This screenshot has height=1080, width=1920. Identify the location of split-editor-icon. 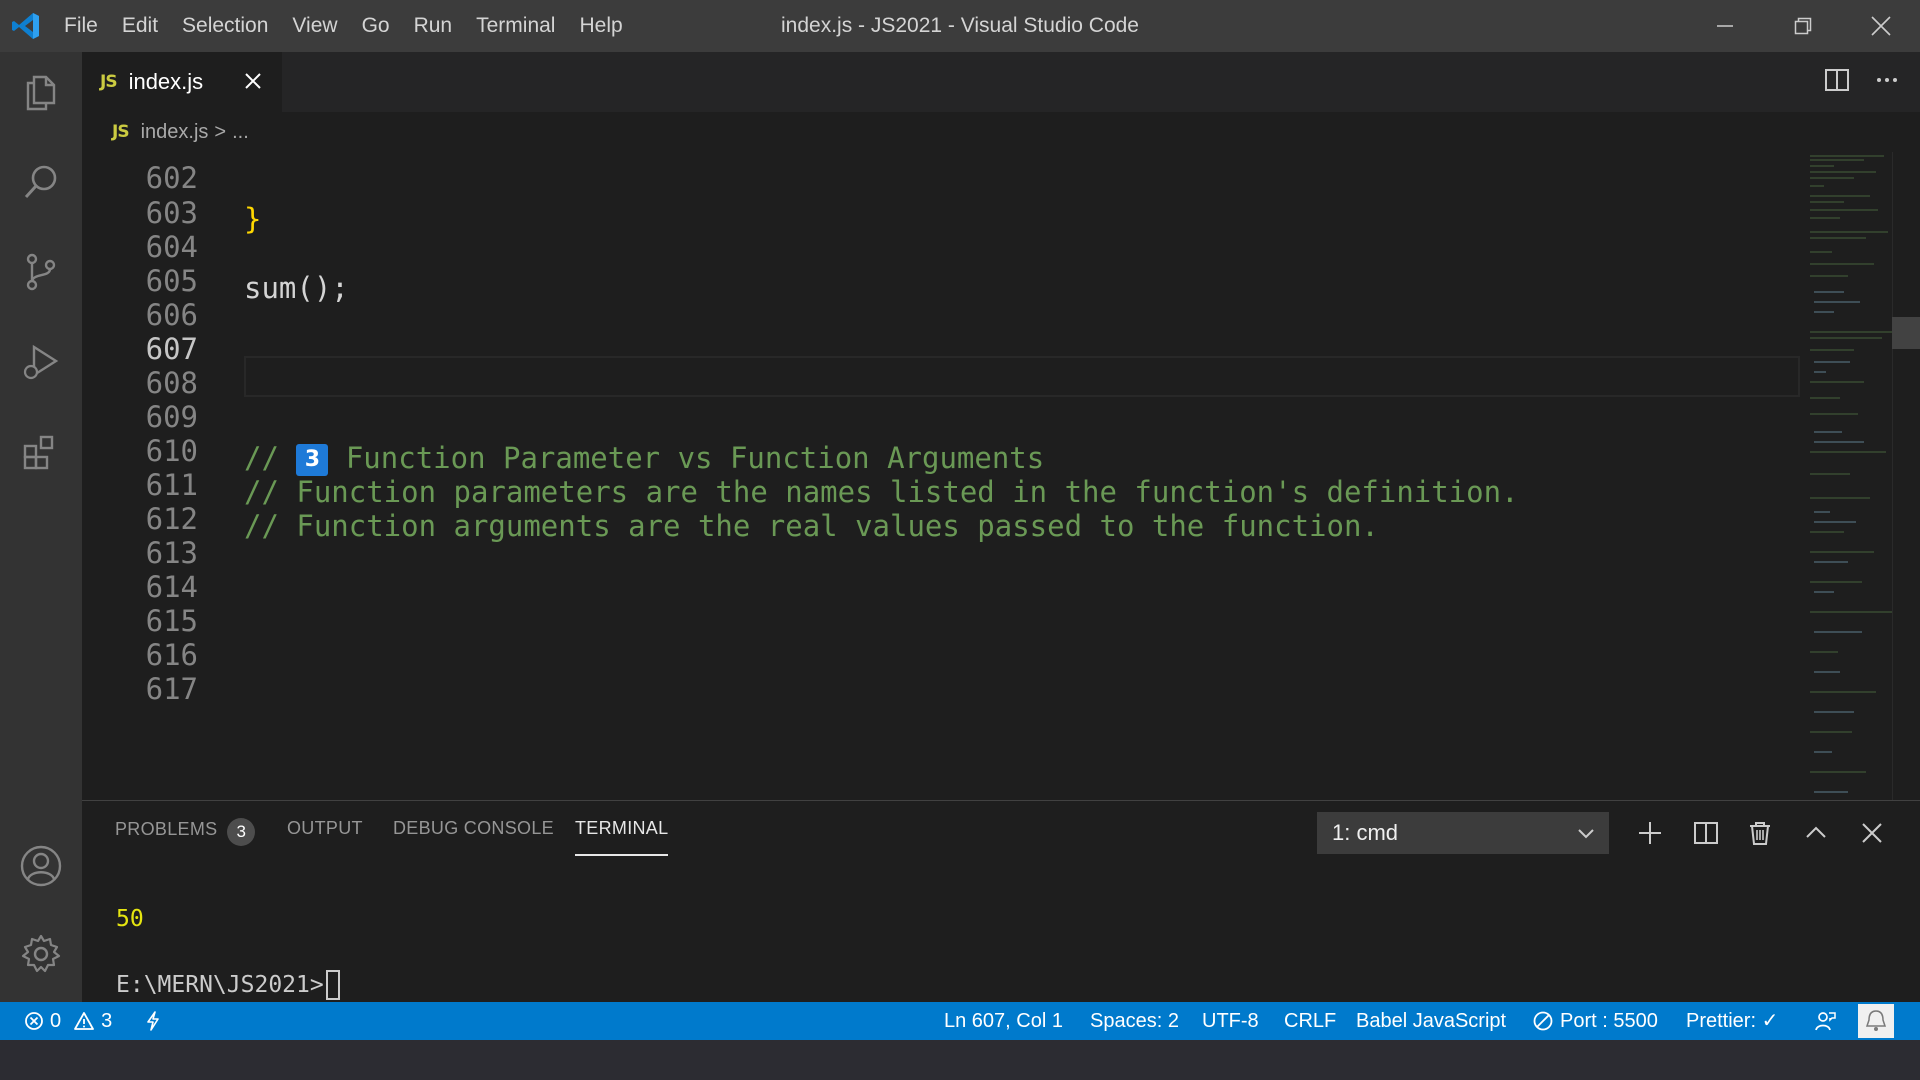
(1837, 79).